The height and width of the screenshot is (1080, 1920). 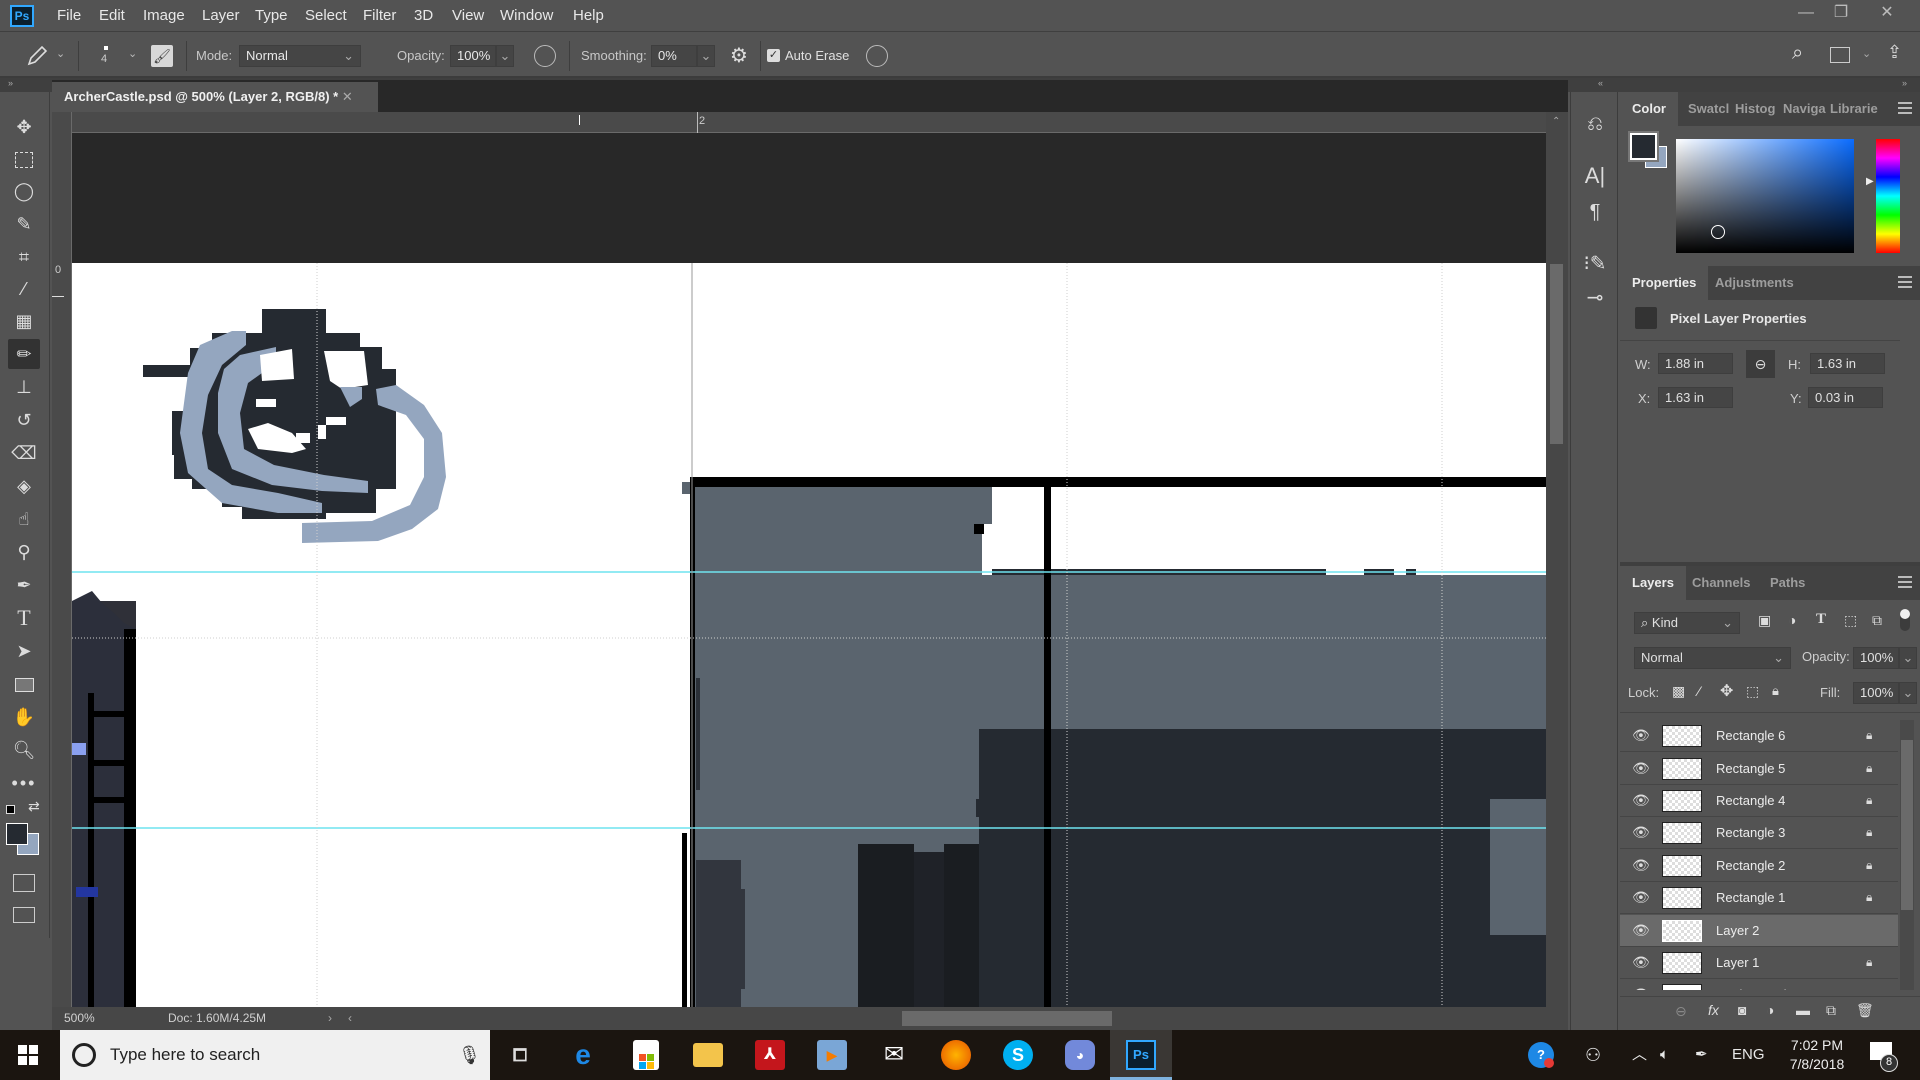 I want to click on tab-navigator: Naviga, so click(x=1804, y=109).